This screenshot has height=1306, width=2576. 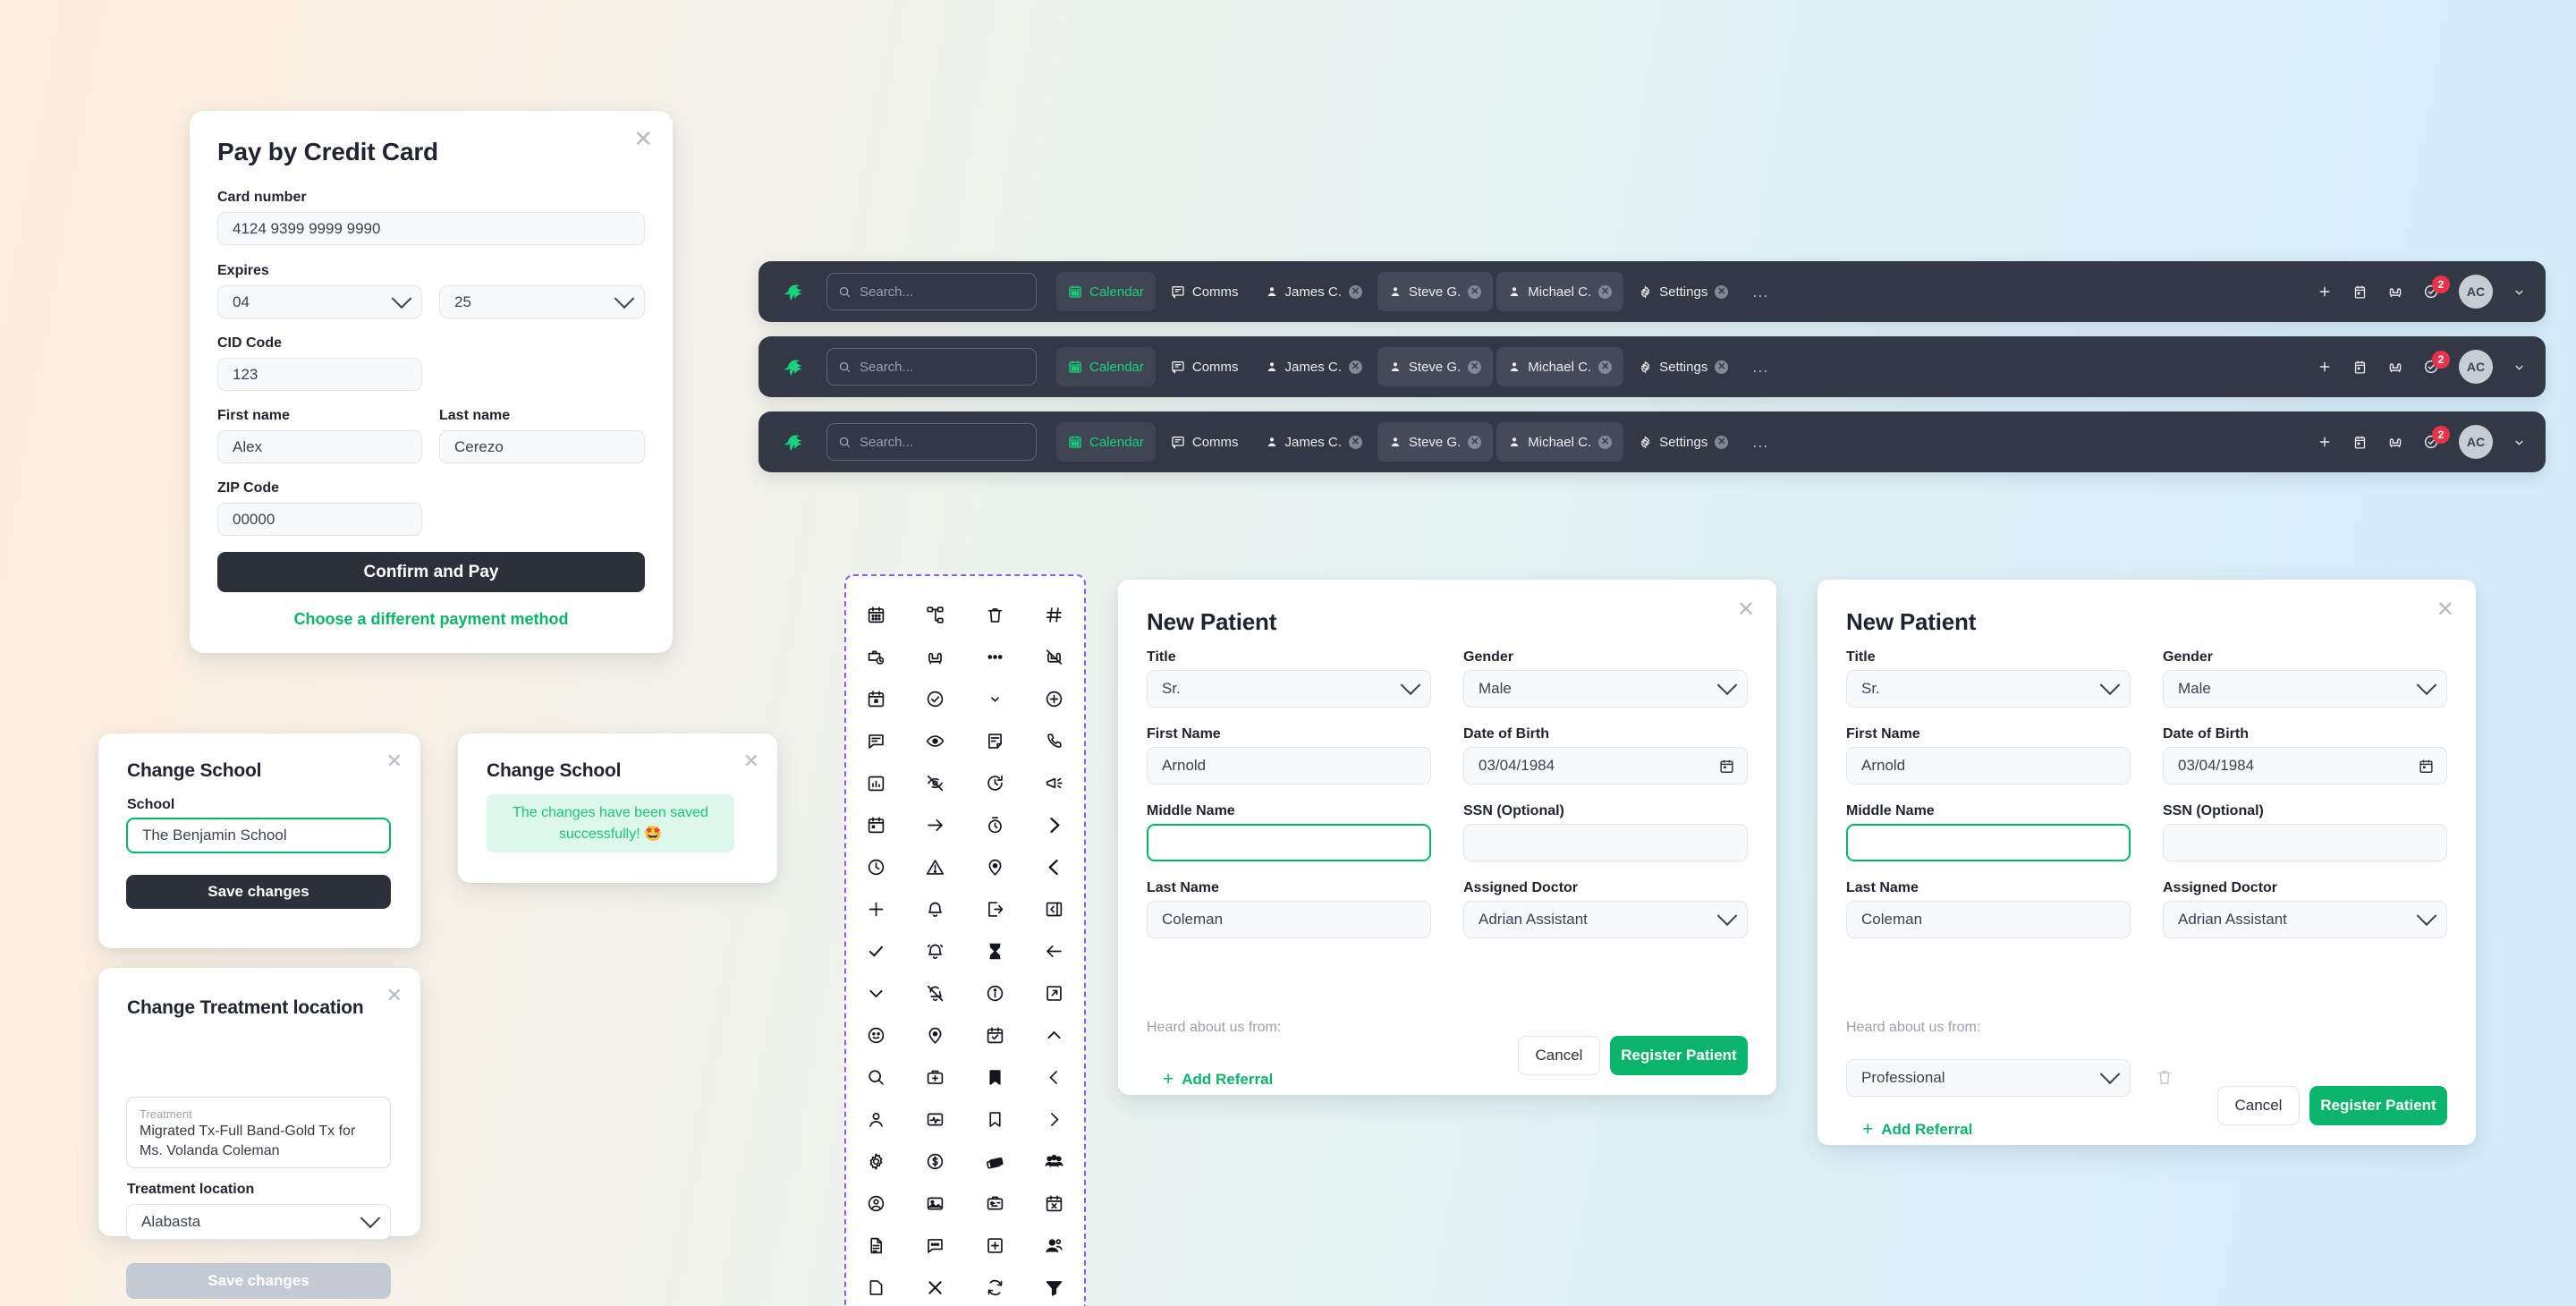 I want to click on vitals-icon, so click(x=935, y=1120).